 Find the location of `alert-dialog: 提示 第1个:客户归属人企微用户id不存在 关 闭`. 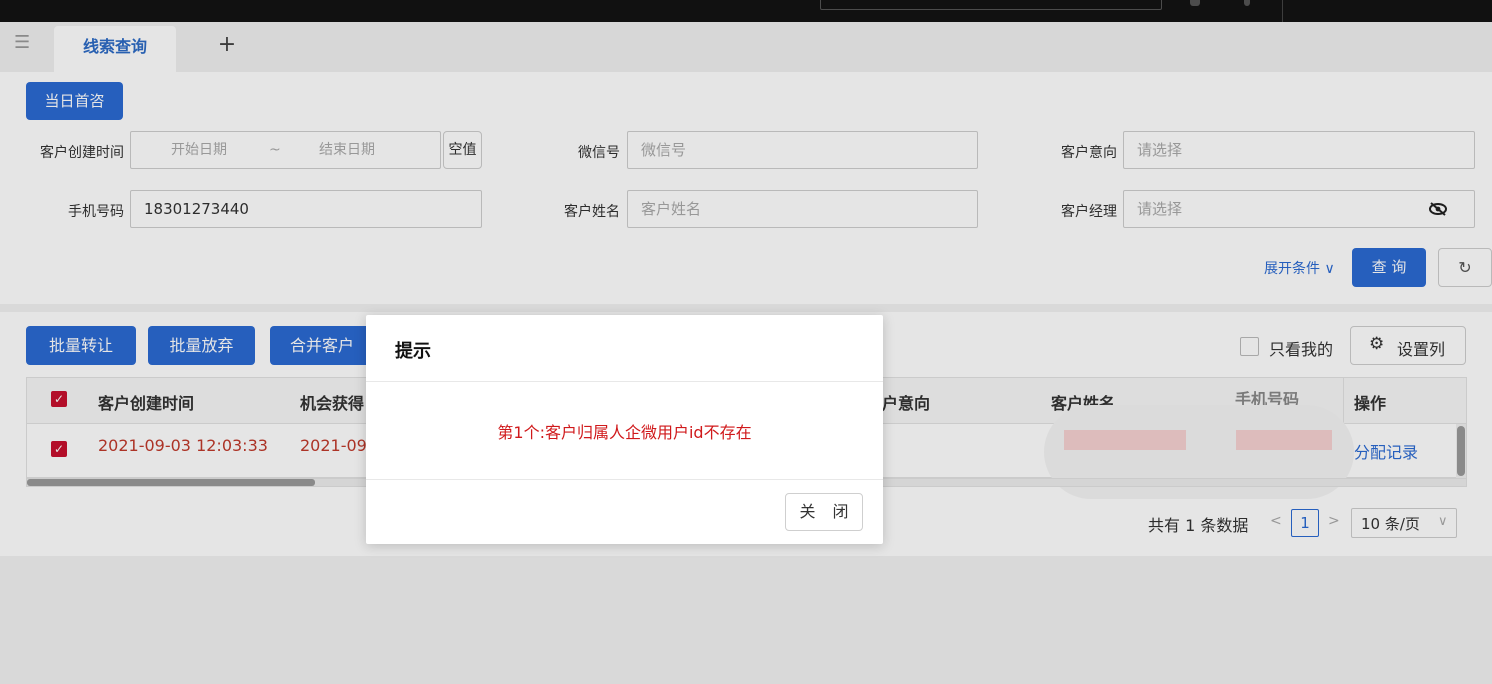

alert-dialog: 提示 第1个:客户归属人企微用户id不存在 关 闭 is located at coordinates (624, 429).